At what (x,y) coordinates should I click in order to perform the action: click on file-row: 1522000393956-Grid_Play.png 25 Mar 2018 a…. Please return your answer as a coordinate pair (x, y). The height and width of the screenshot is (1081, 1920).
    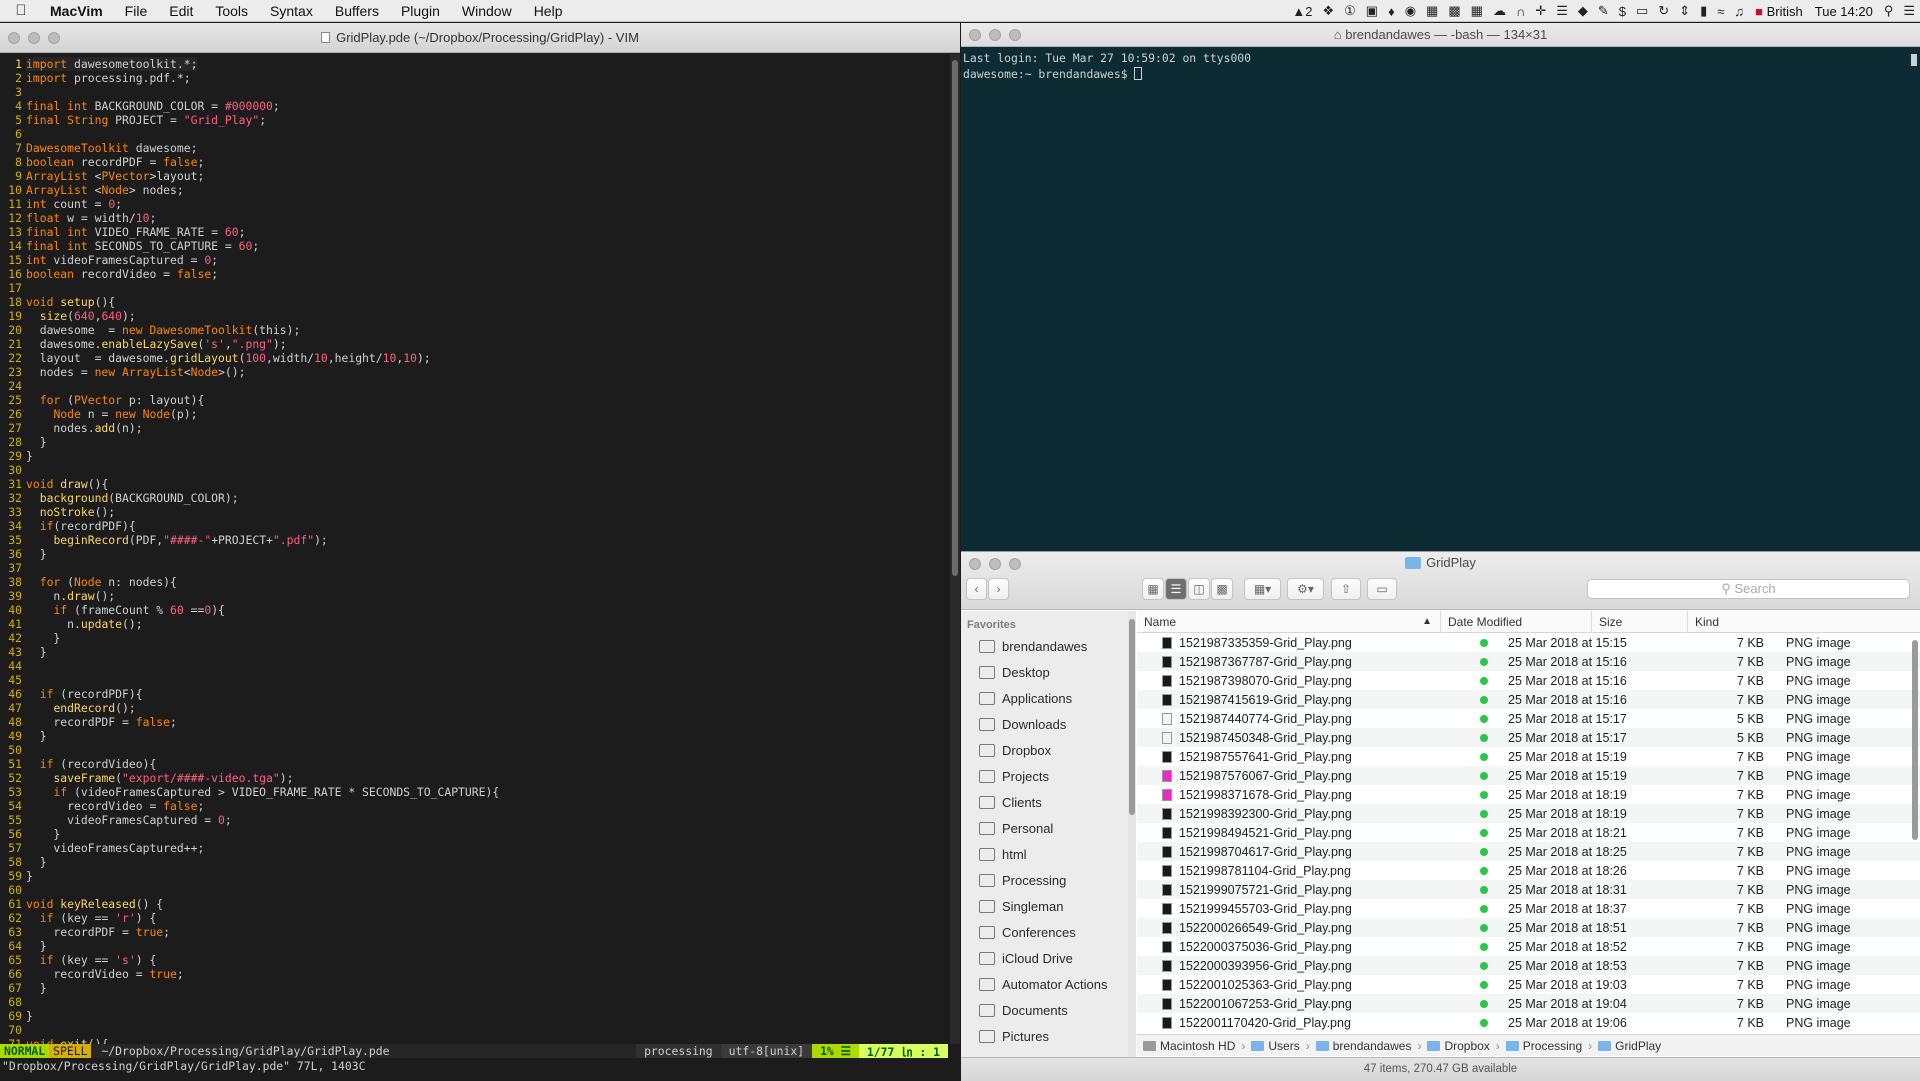
    Looking at the image, I should click on (1528, 965).